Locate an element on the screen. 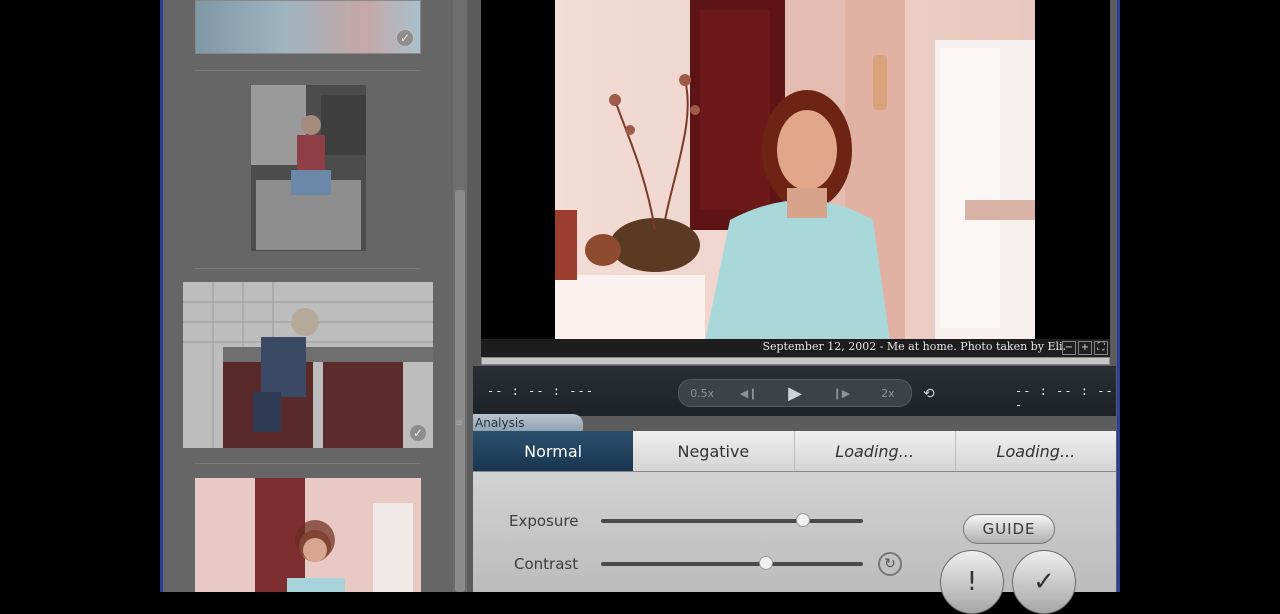  zoom-controls: − + ⛶ is located at coordinates (1085, 348).